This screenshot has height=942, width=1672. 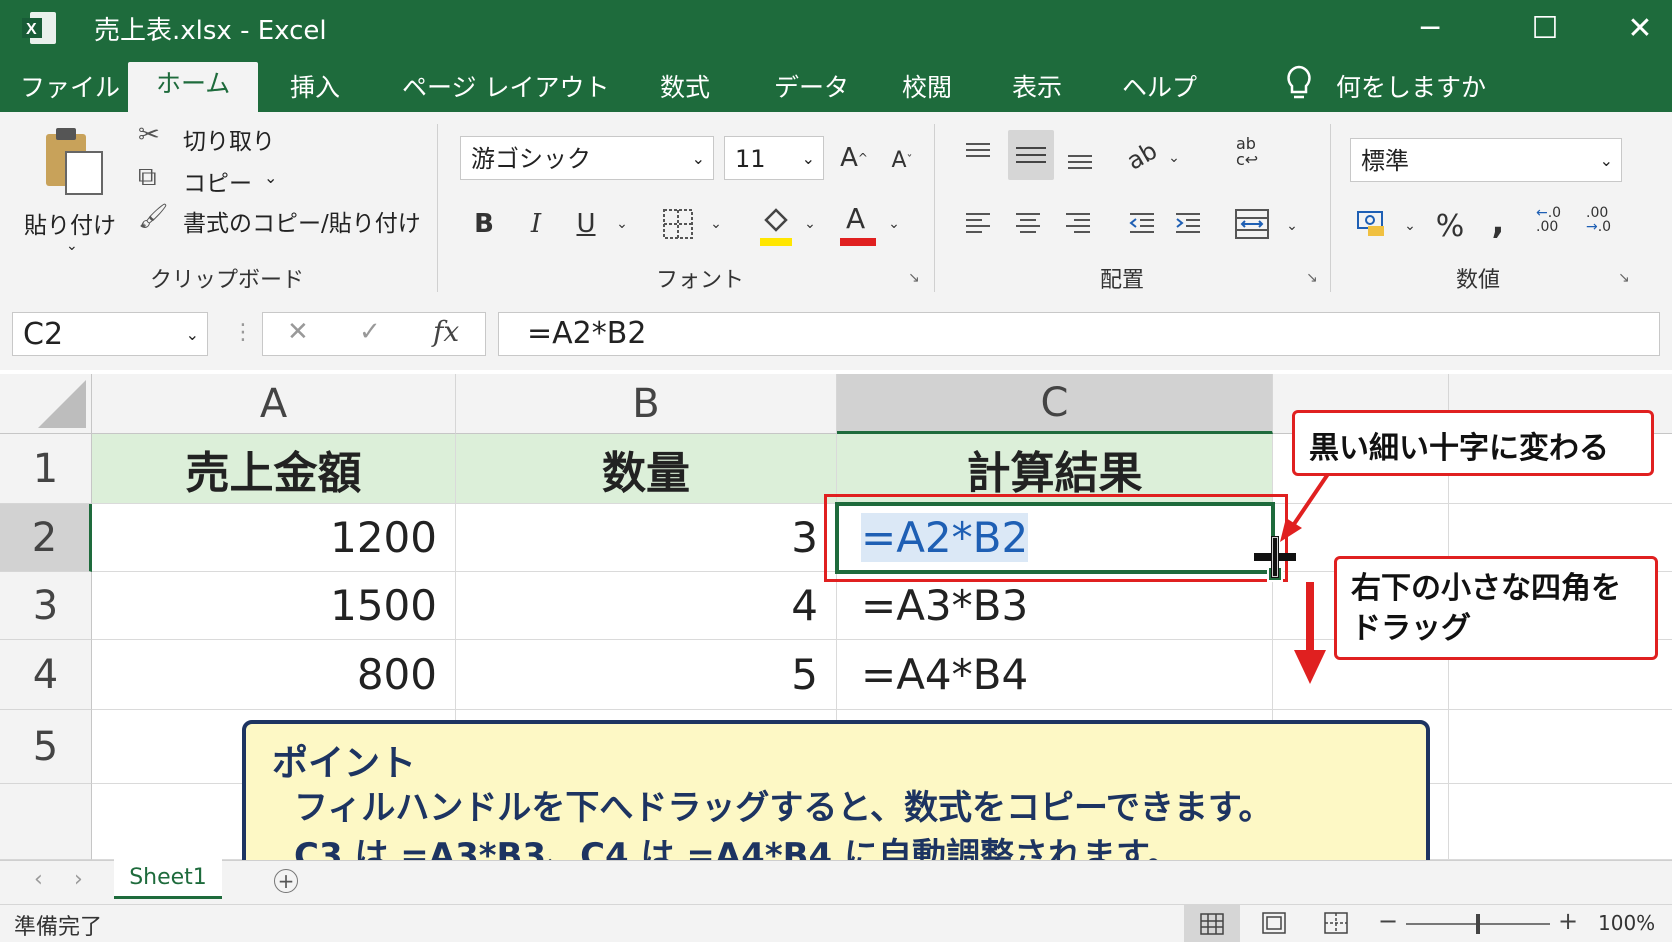 I want to click on maximize-icon: ☐, so click(x=1545, y=28).